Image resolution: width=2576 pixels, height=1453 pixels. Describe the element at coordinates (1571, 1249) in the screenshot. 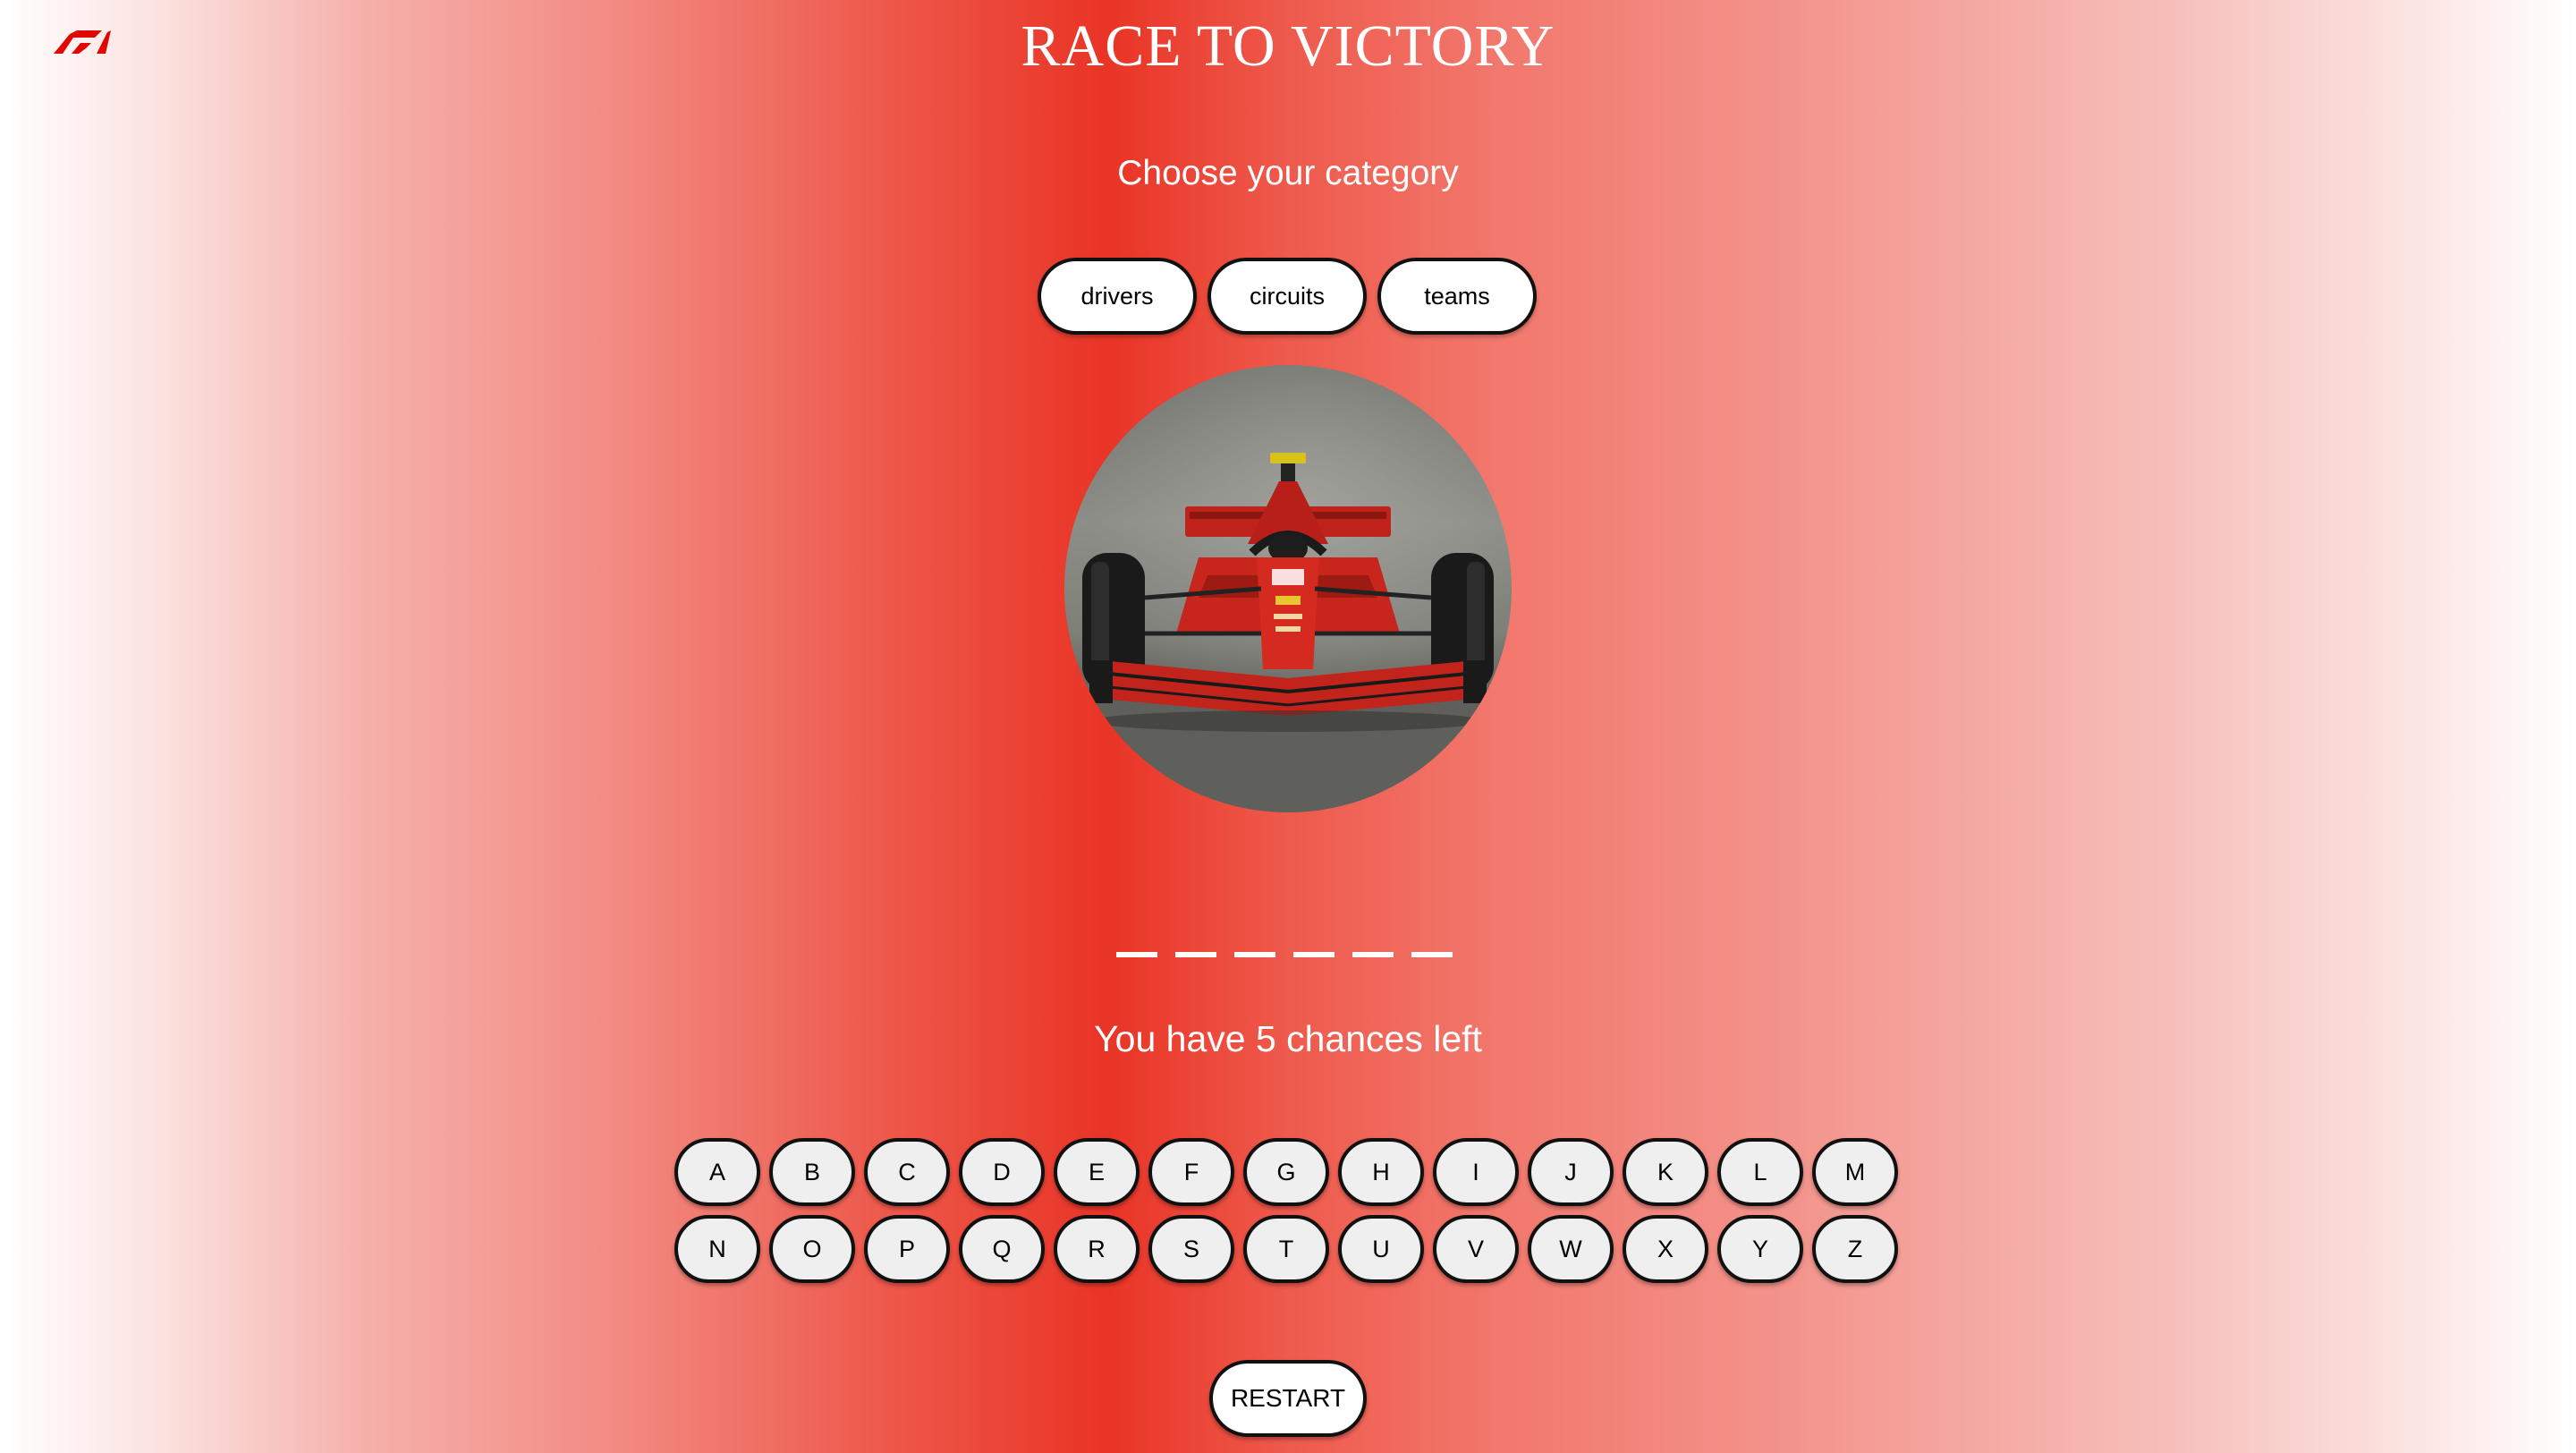

I see `key-w: W` at that location.